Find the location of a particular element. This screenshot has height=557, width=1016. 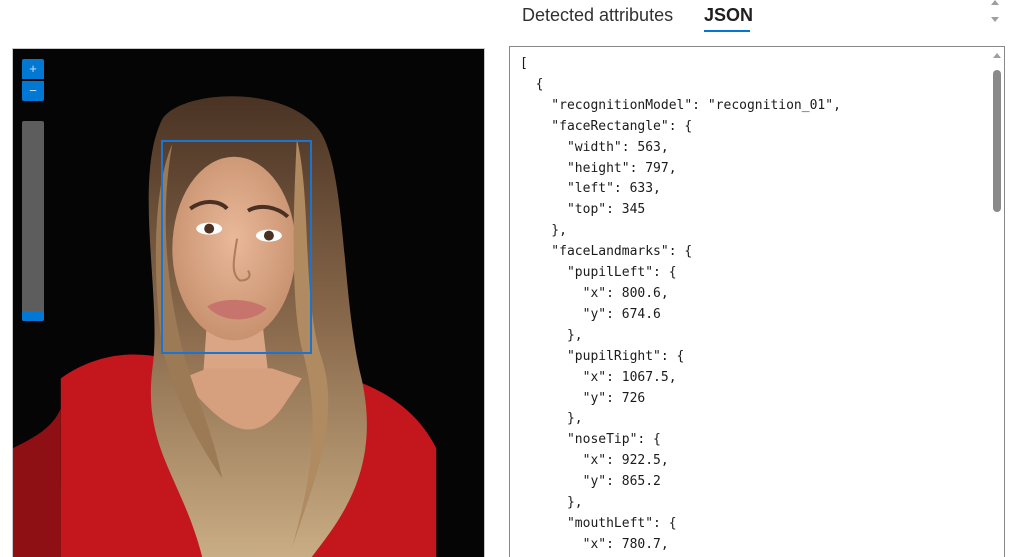

tab-detected-attributes: Detected attributes is located at coordinates (607, 14).